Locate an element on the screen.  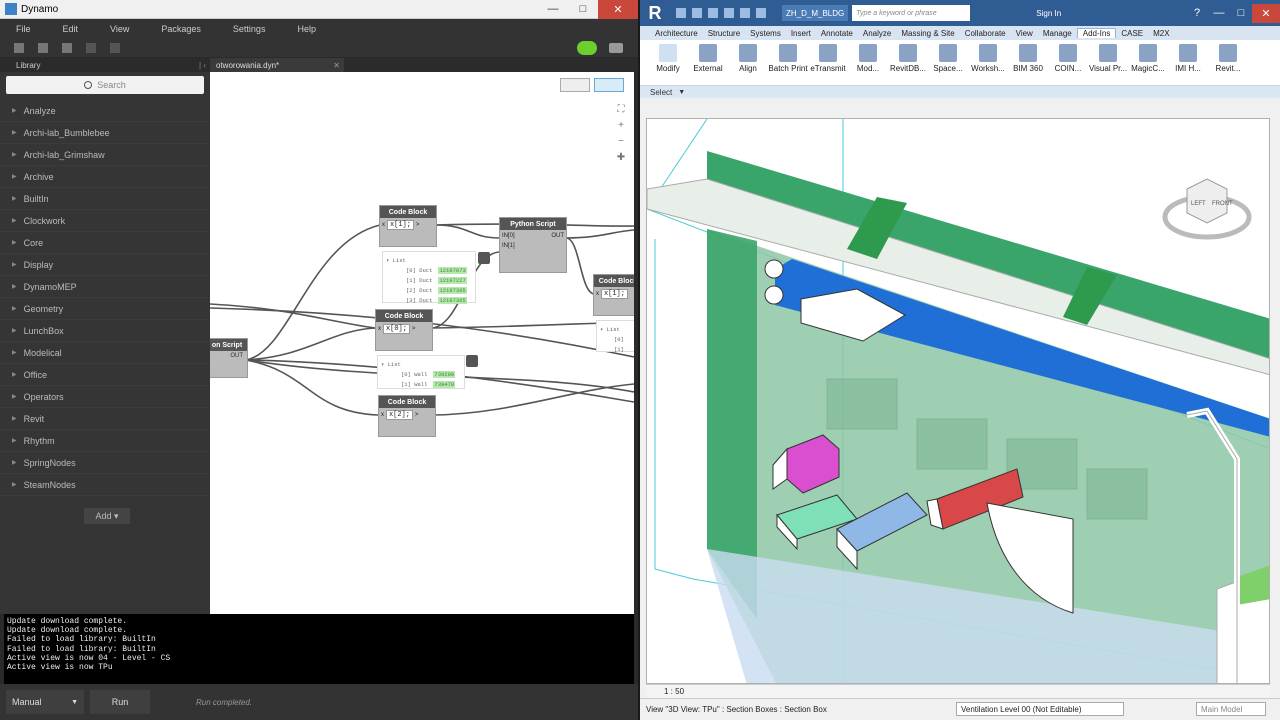
ribbon-button: External is located at coordinates (708, 62).